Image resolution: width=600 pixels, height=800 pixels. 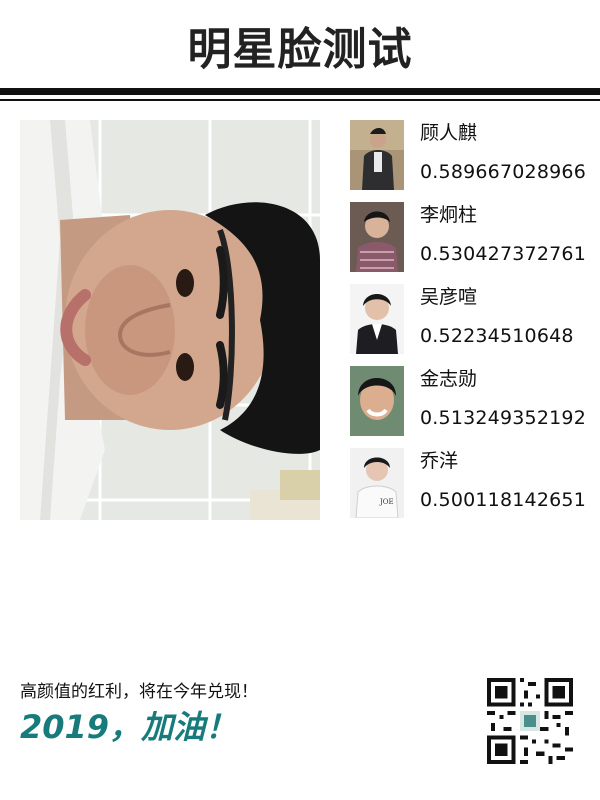 I want to click on match-score: 0.589667028966, so click(x=503, y=172).